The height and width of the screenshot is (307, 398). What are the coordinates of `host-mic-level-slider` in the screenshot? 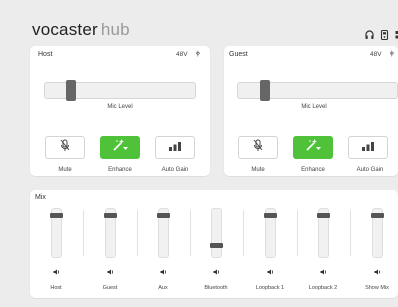 It's located at (120, 90).